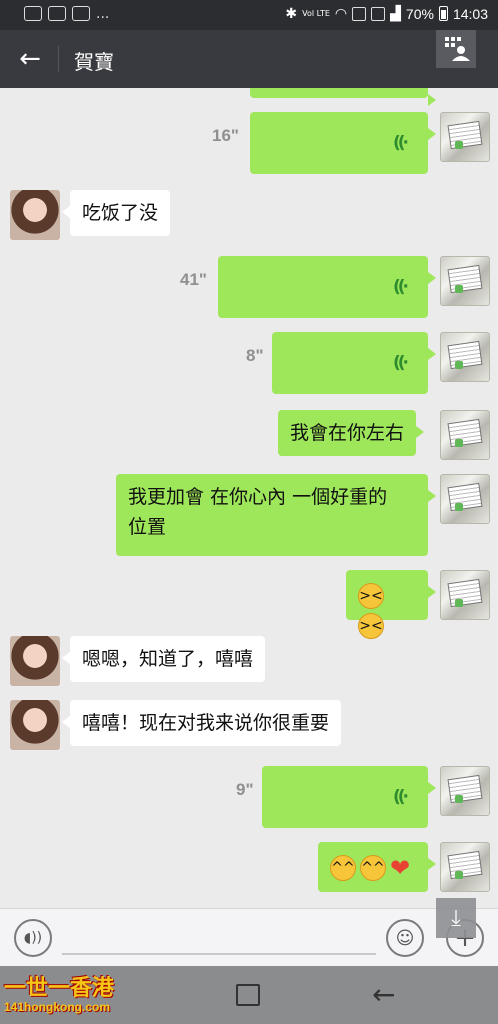 This screenshot has height=1024, width=498. Describe the element at coordinates (58, 59) in the screenshot. I see `header-divider` at that location.